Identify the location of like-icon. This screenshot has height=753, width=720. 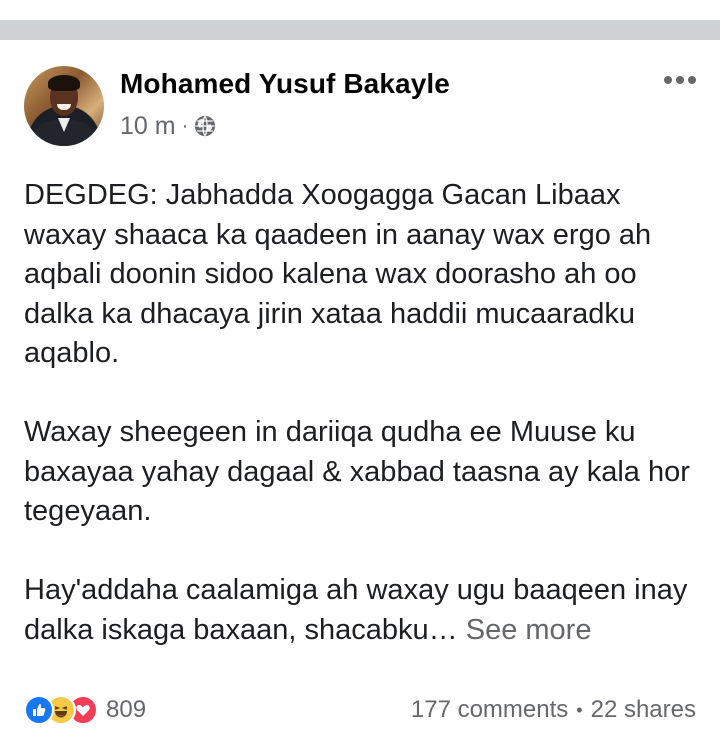
(39, 710).